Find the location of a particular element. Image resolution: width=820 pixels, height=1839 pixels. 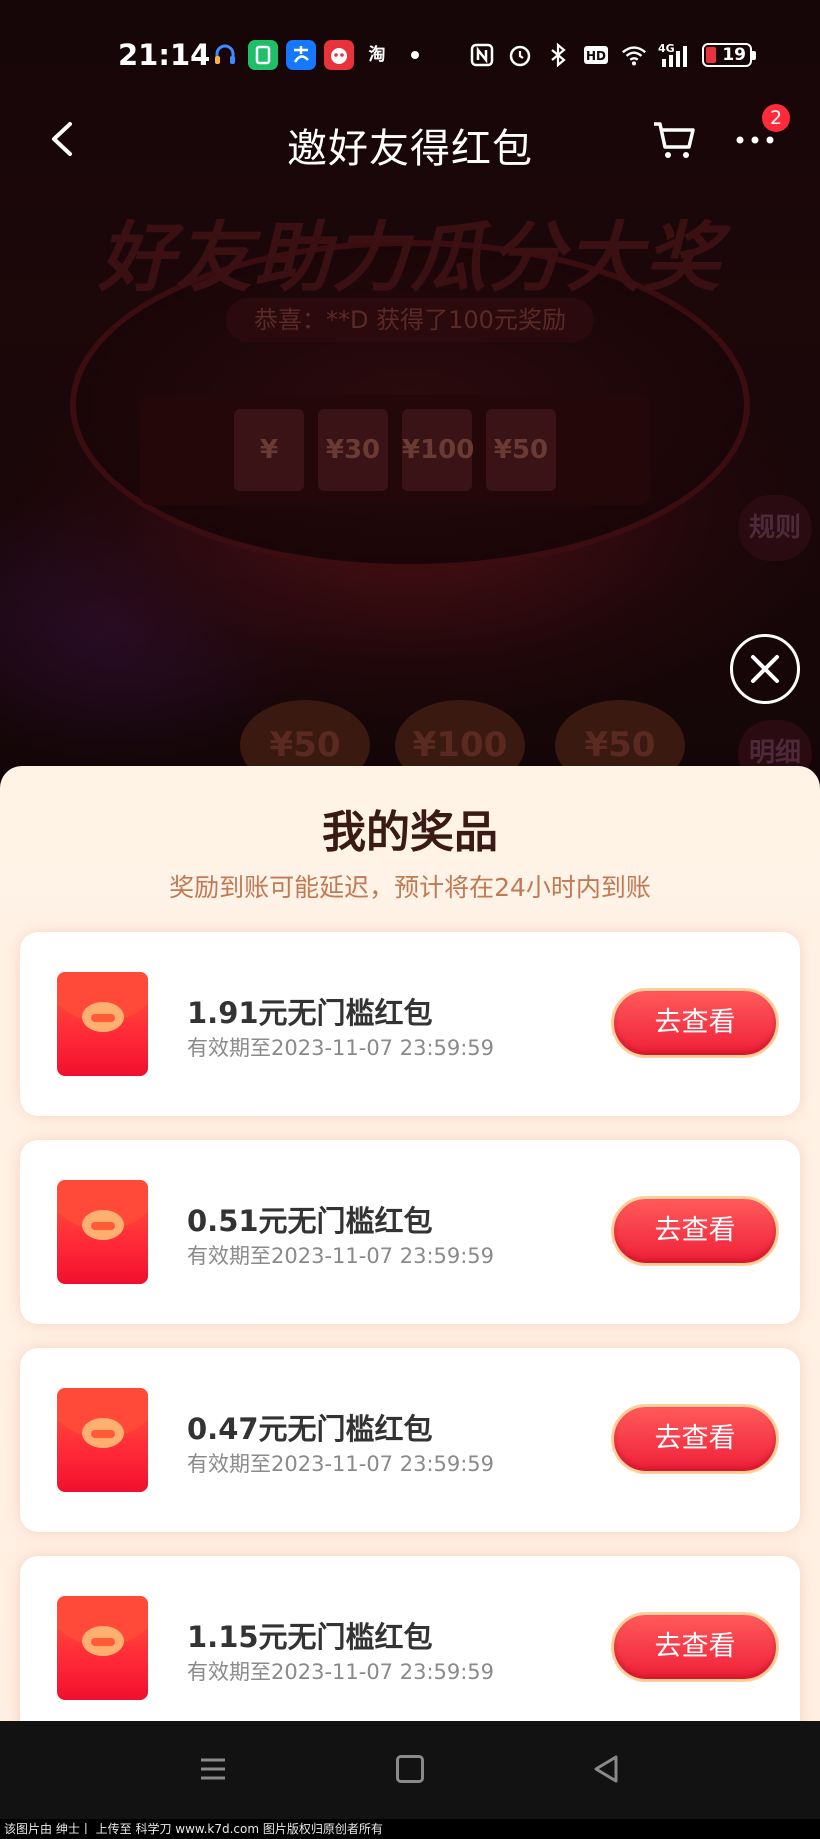

prize-name: 1.91元无门槛红包 is located at coordinates (310, 1013).